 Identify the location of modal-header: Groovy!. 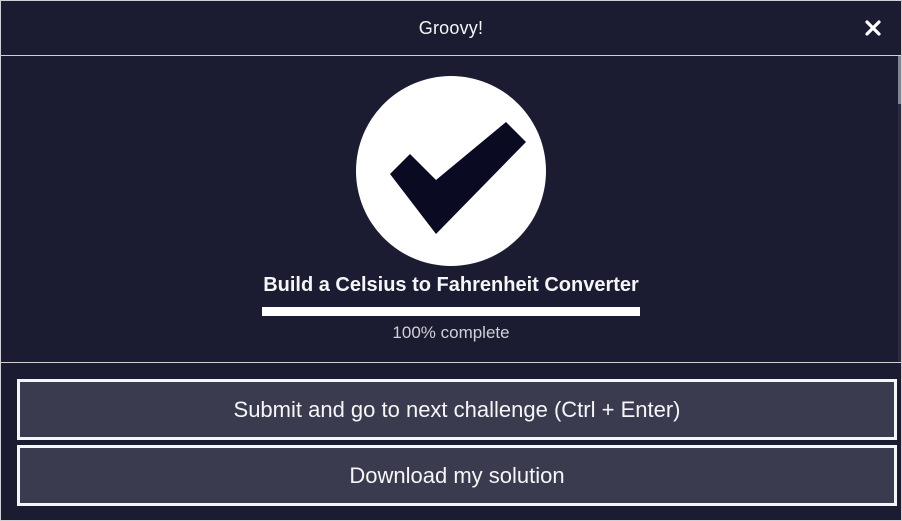
(451, 28).